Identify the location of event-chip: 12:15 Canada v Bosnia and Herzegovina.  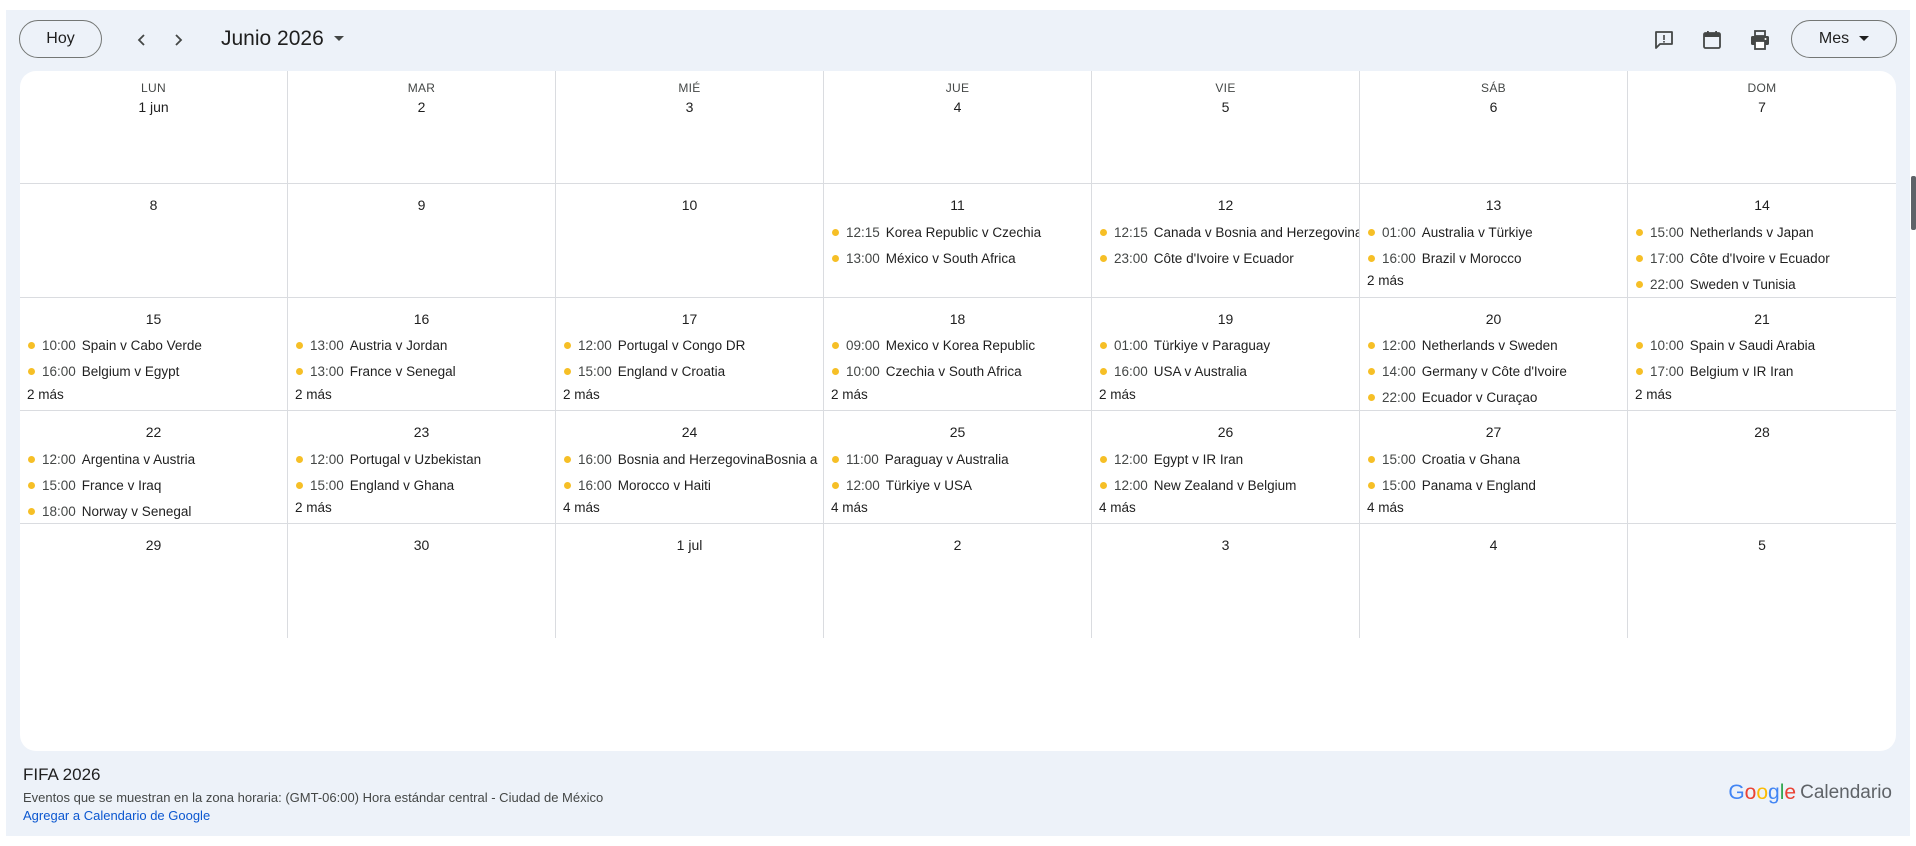
(1225, 232).